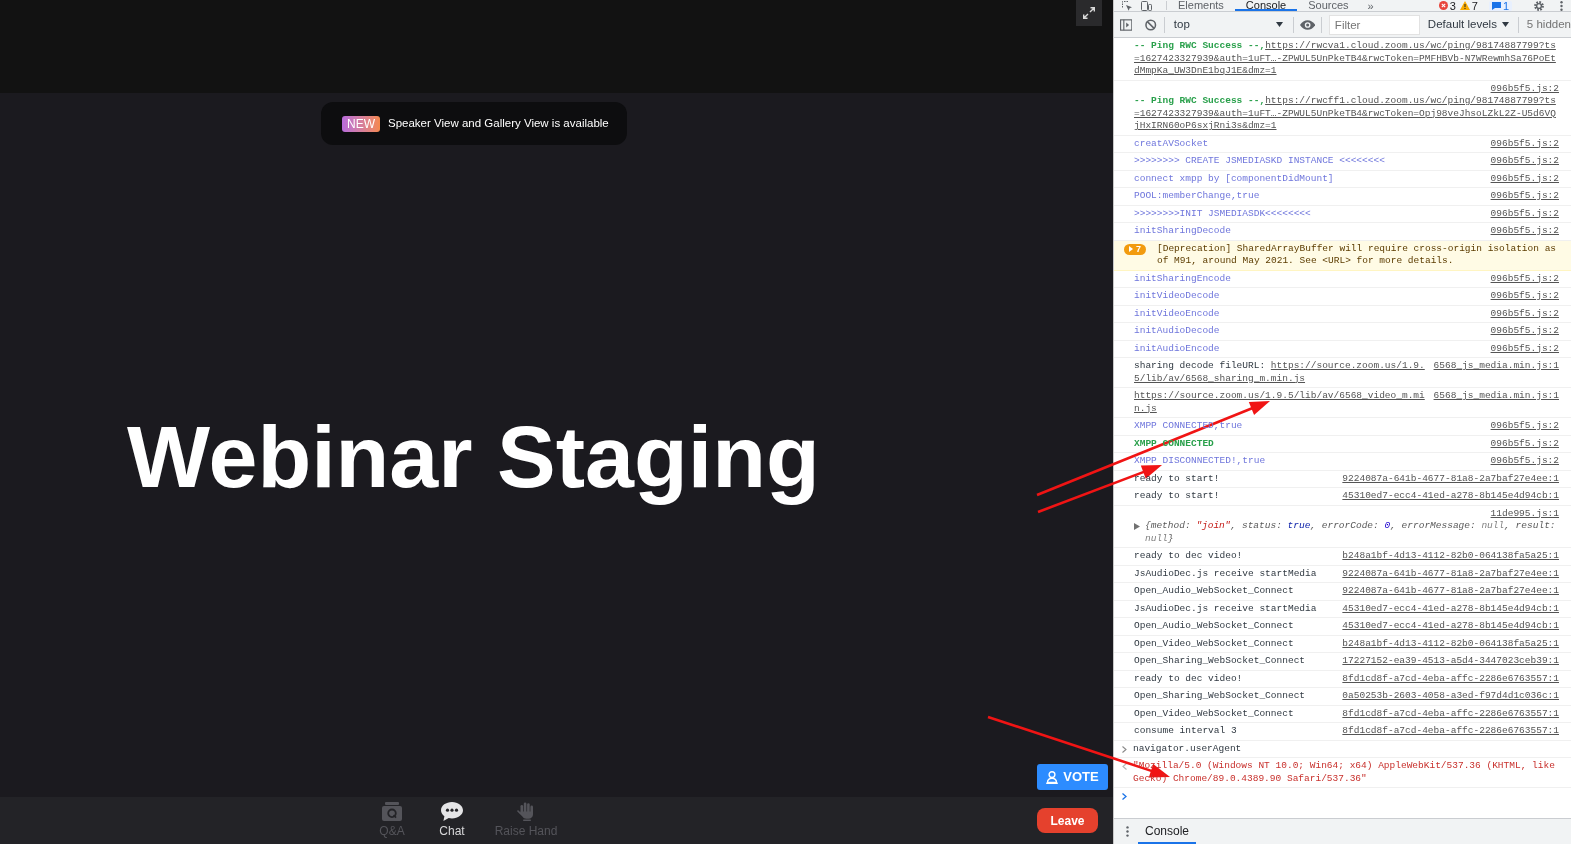 This screenshot has width=1571, height=844. I want to click on console-message: connect xmpp by [componentDidMount], so click(1234, 178).